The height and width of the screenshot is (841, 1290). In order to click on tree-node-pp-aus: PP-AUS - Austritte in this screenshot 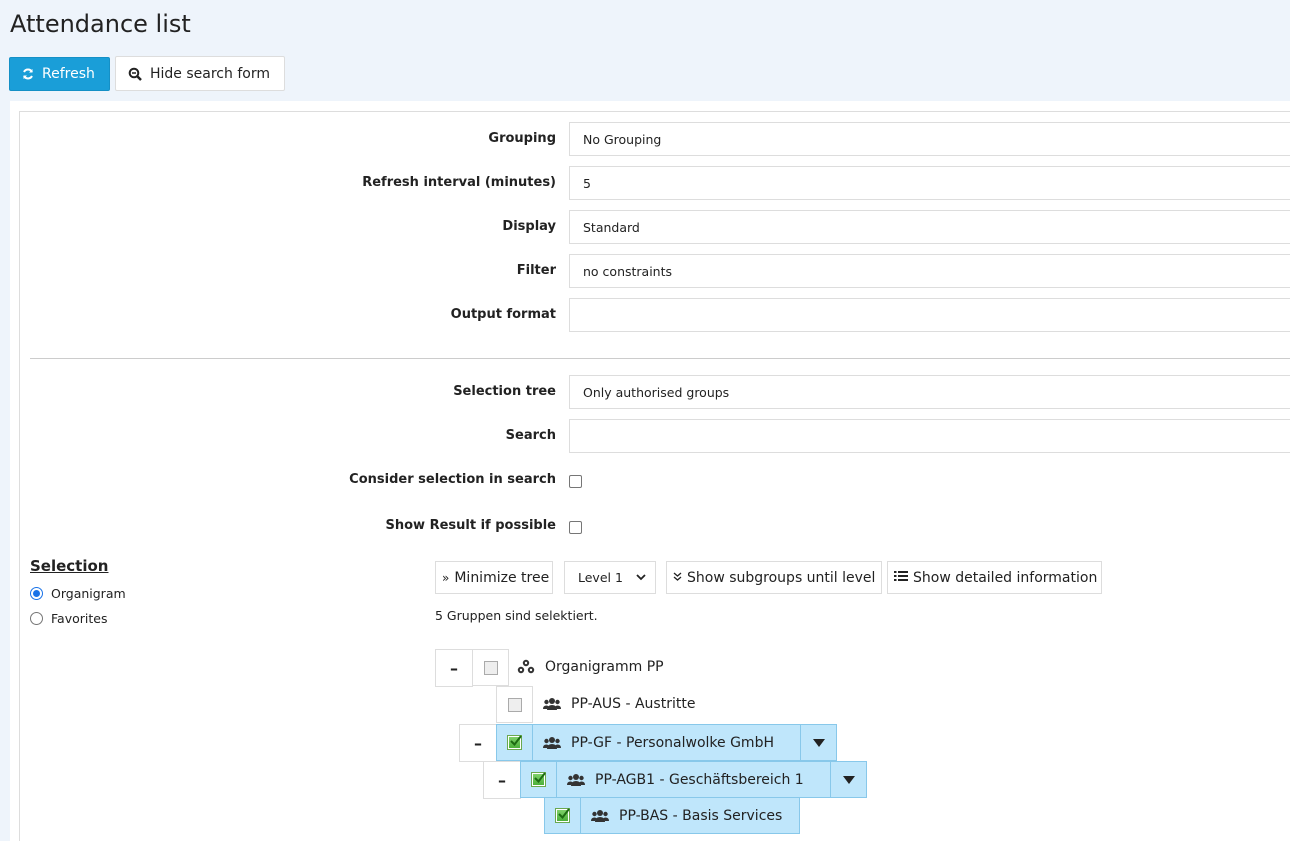, I will do `click(633, 704)`.